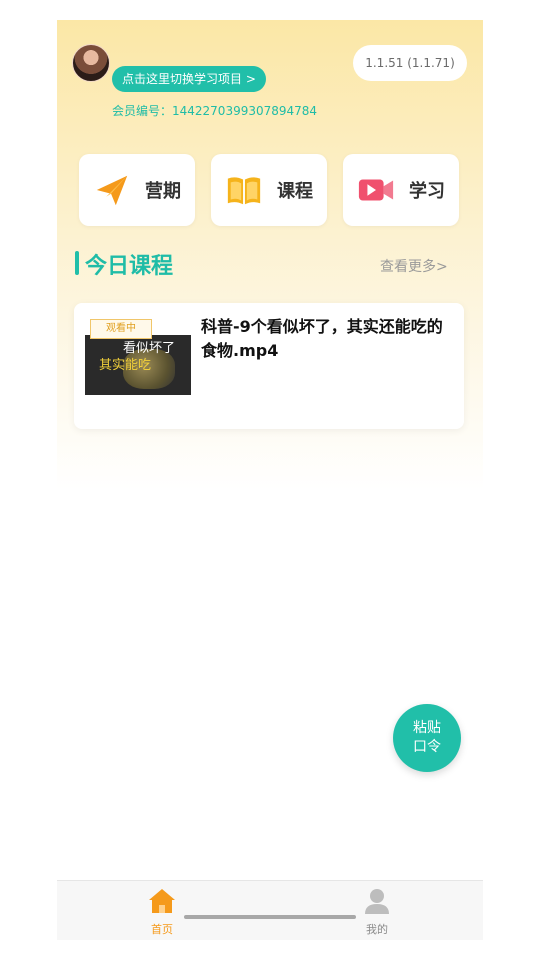 The image size is (540, 960). I want to click on paper-plane-icon, so click(112, 190).